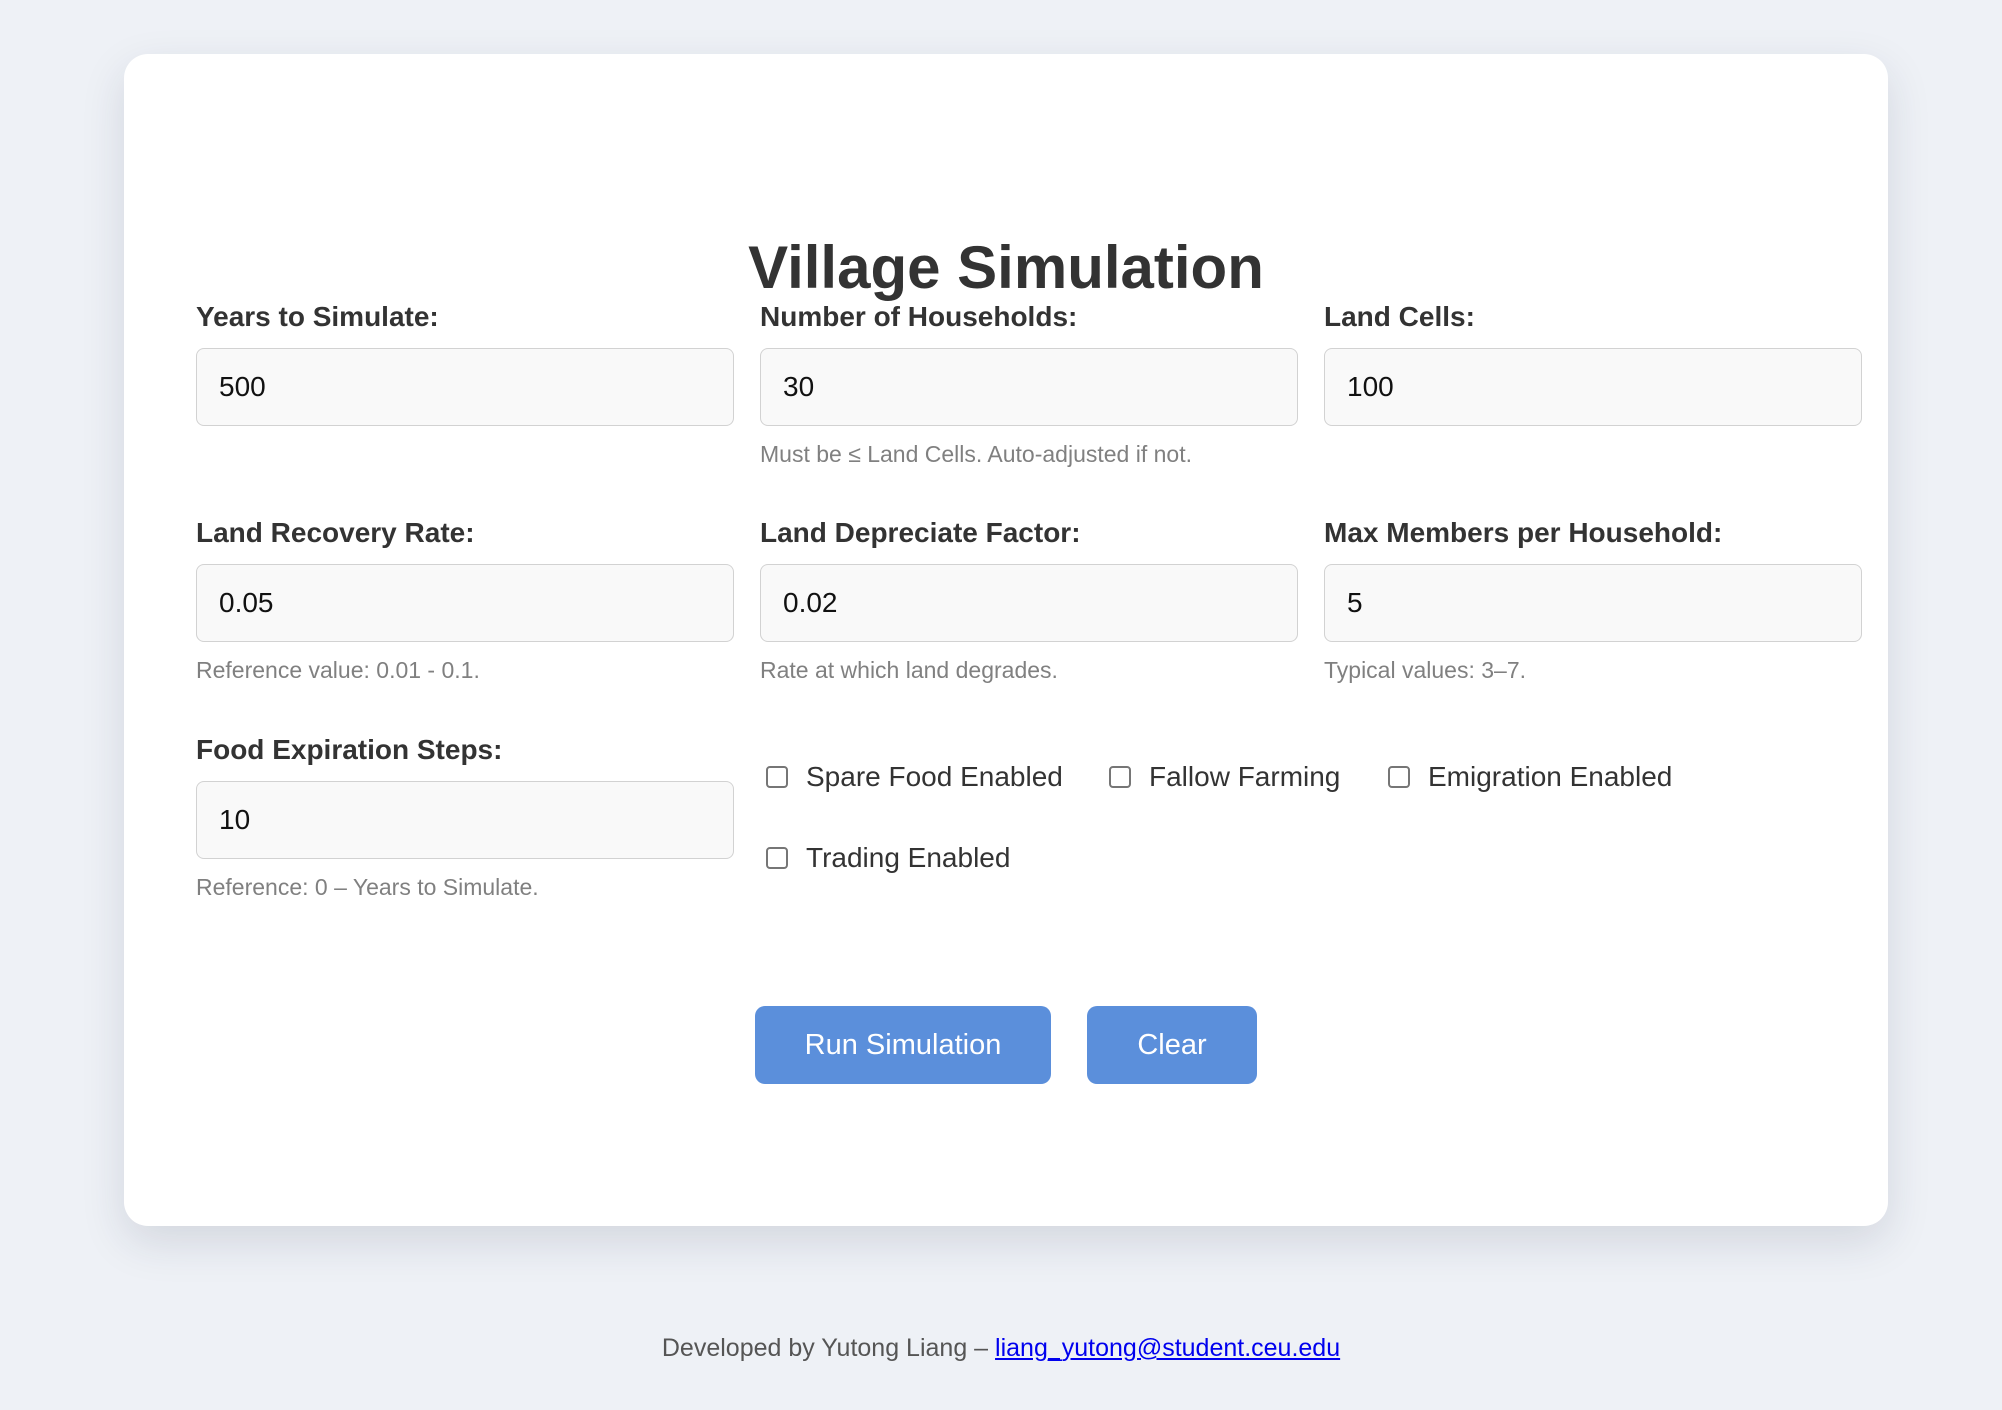 The width and height of the screenshot is (2002, 1410). Describe the element at coordinates (465, 820) in the screenshot. I see `food-expiration-steps-input` at that location.